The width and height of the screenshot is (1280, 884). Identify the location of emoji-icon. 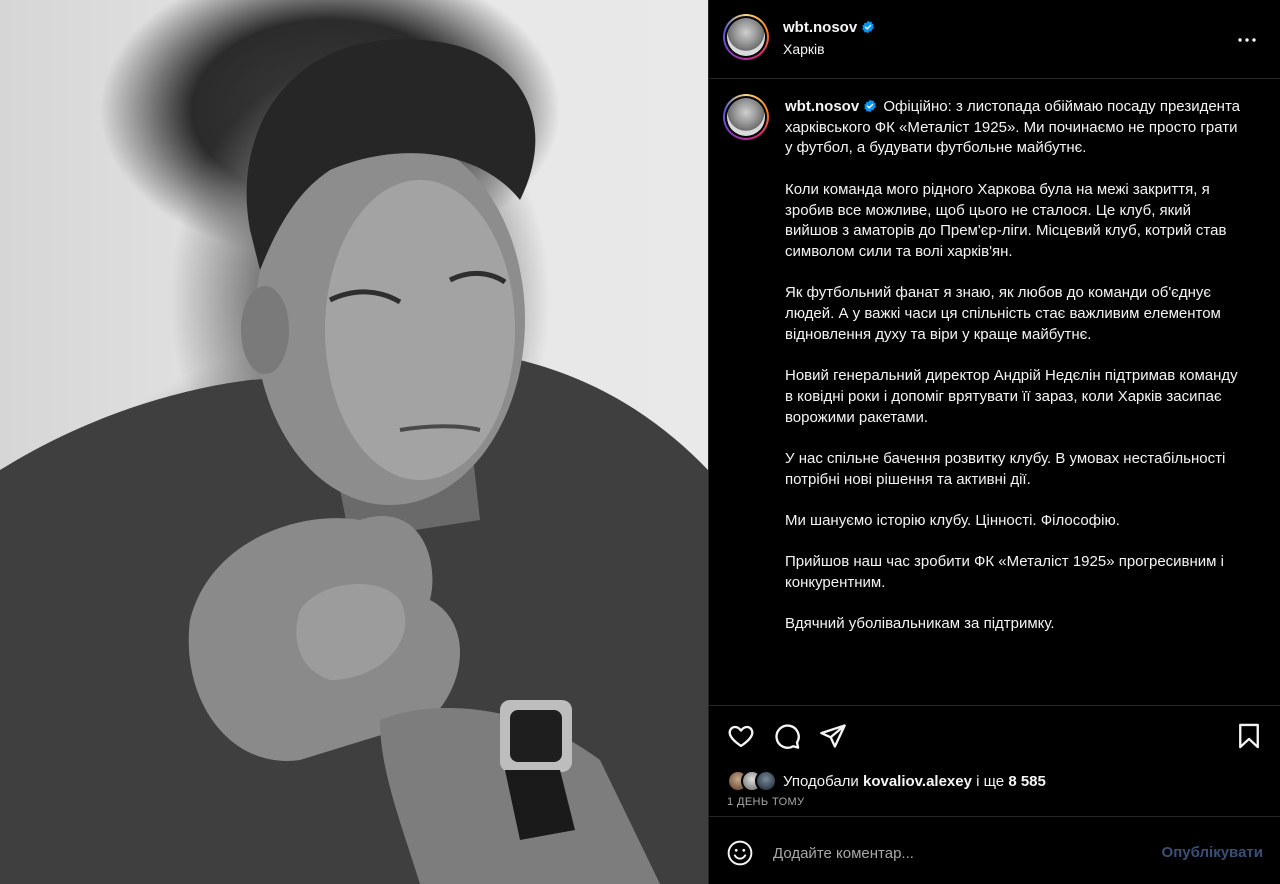
(740, 853).